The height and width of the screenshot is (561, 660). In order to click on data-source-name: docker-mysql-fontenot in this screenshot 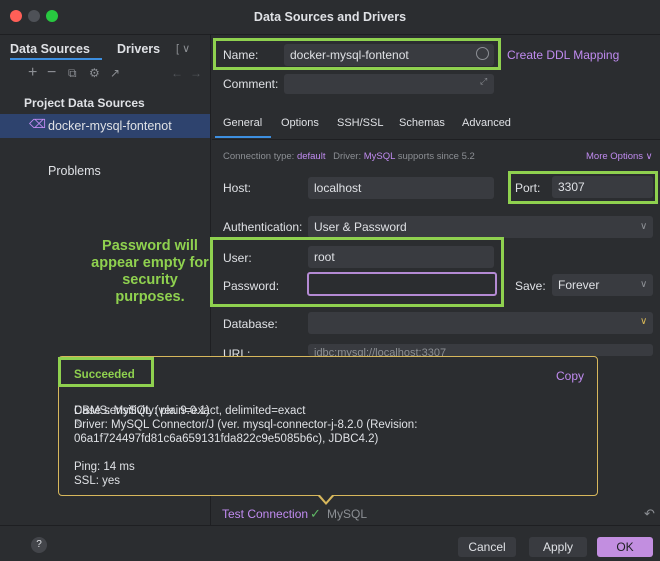, I will do `click(110, 126)`.